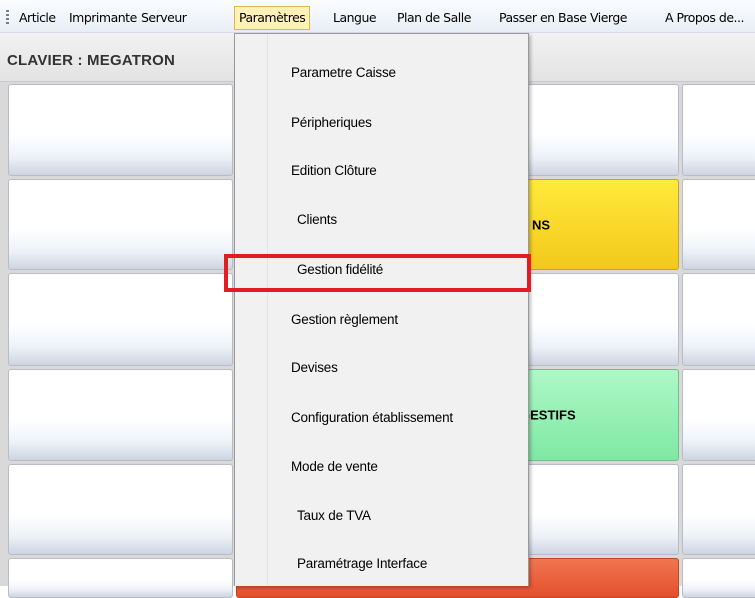 This screenshot has width=755, height=598. What do you see at coordinates (317, 220) in the screenshot?
I see `menu-item-clients: Clients` at bounding box center [317, 220].